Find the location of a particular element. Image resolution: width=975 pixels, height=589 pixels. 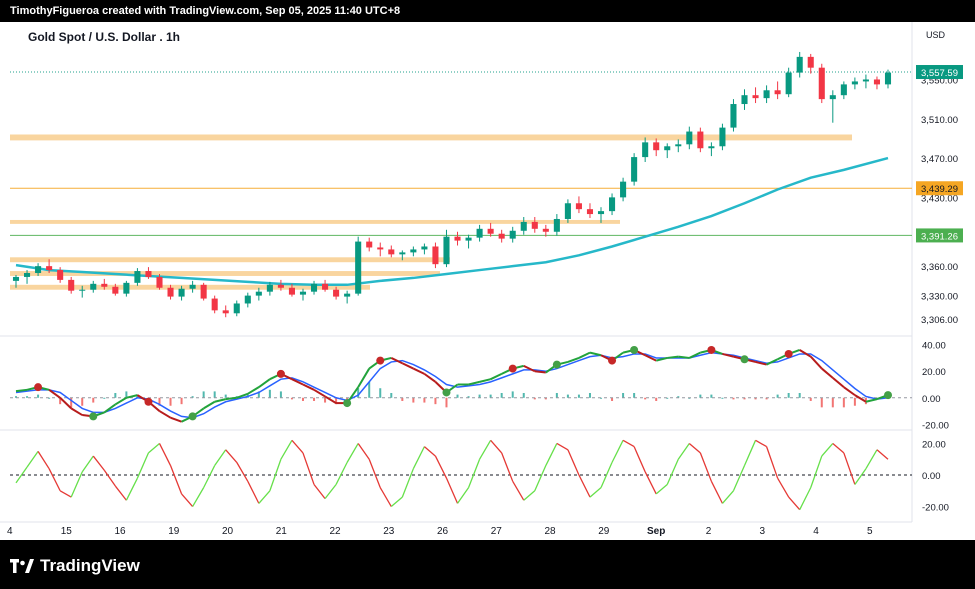

x-axis-label: 16 is located at coordinates (121, 531).